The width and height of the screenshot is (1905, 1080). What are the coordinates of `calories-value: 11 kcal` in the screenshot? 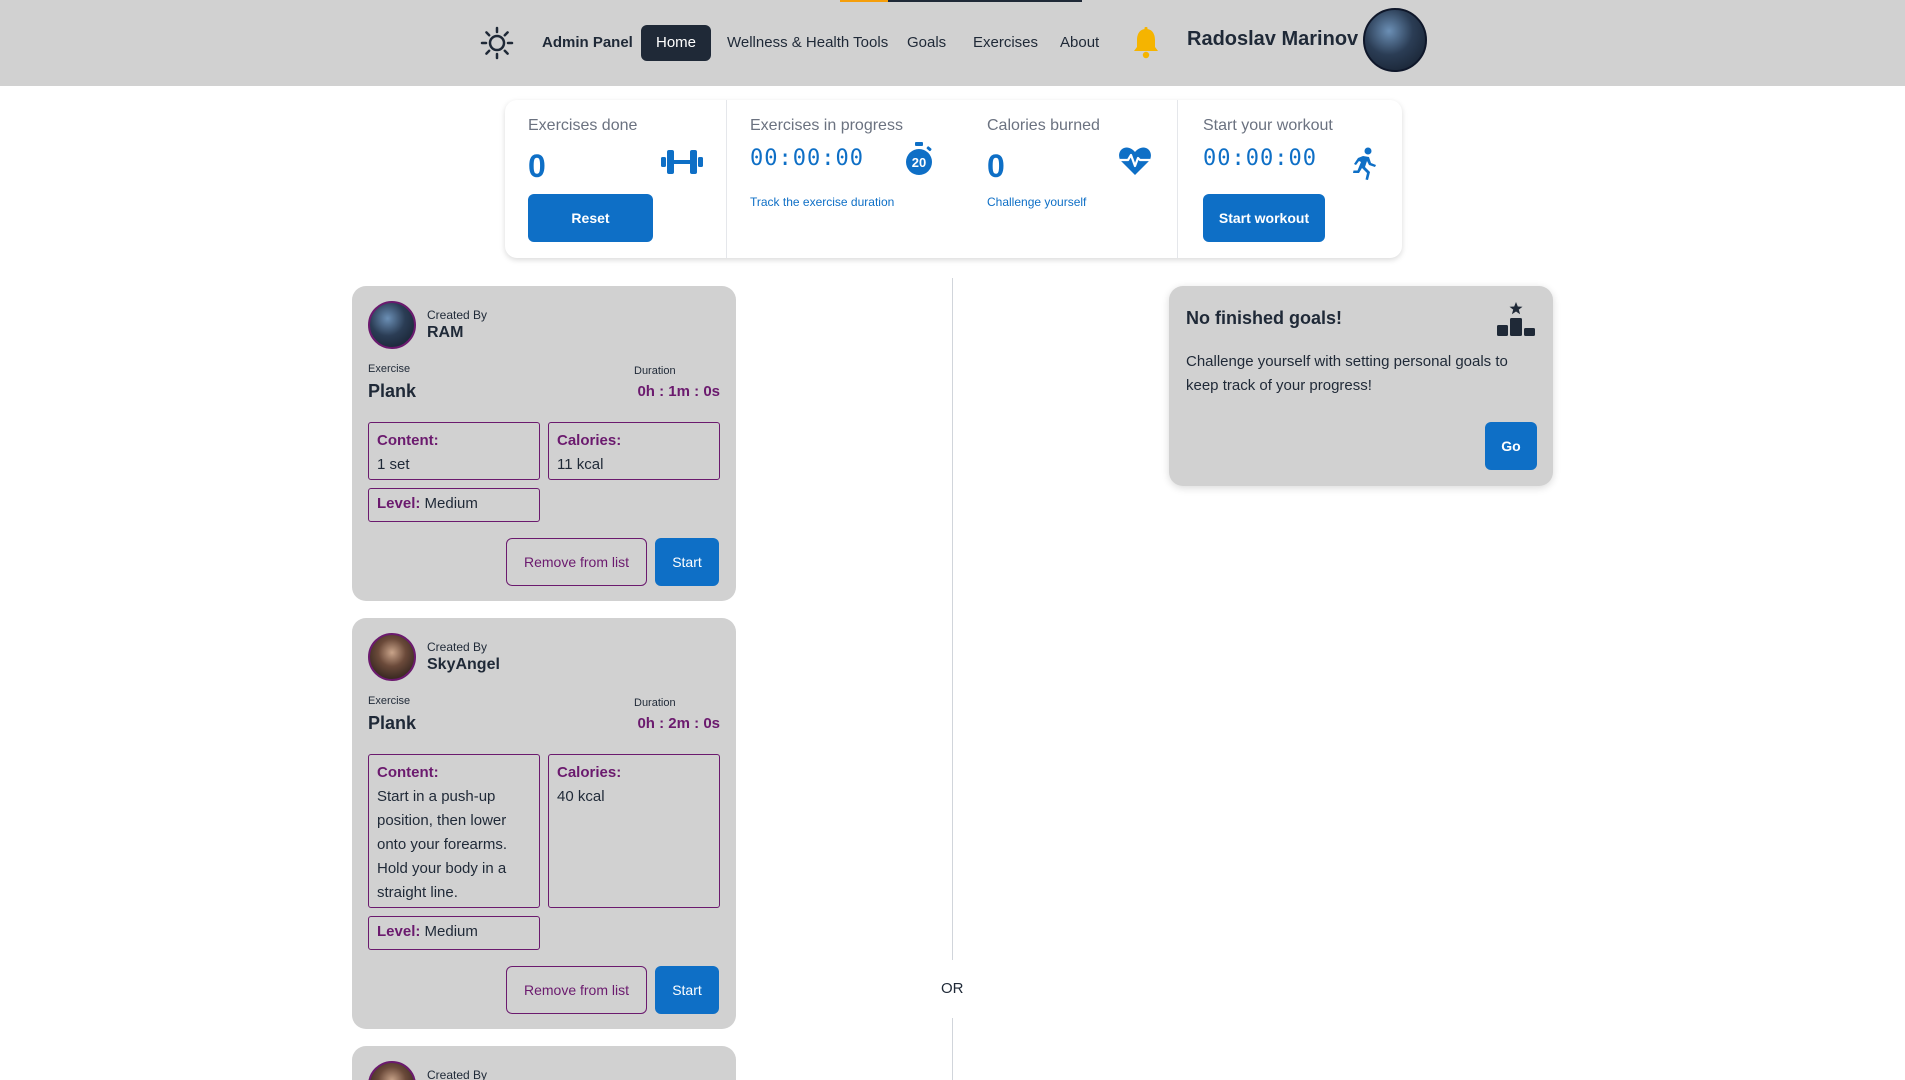 It's located at (580, 464).